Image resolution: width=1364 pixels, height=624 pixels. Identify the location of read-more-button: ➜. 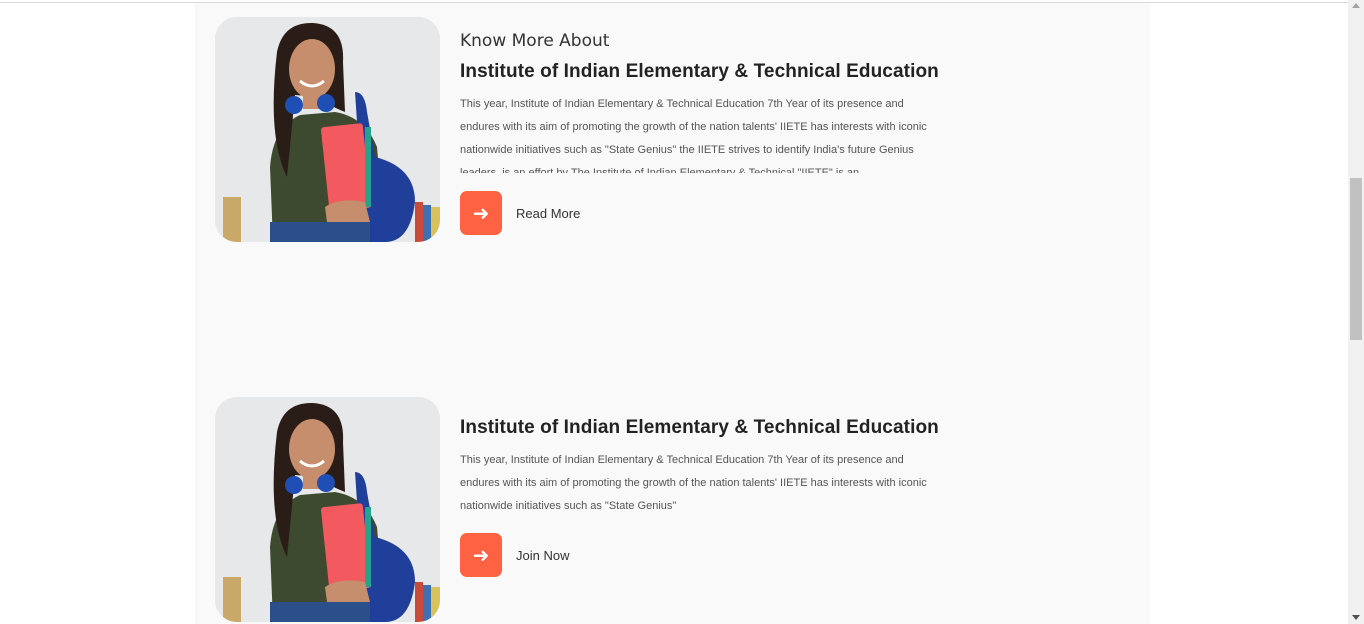
(481, 213).